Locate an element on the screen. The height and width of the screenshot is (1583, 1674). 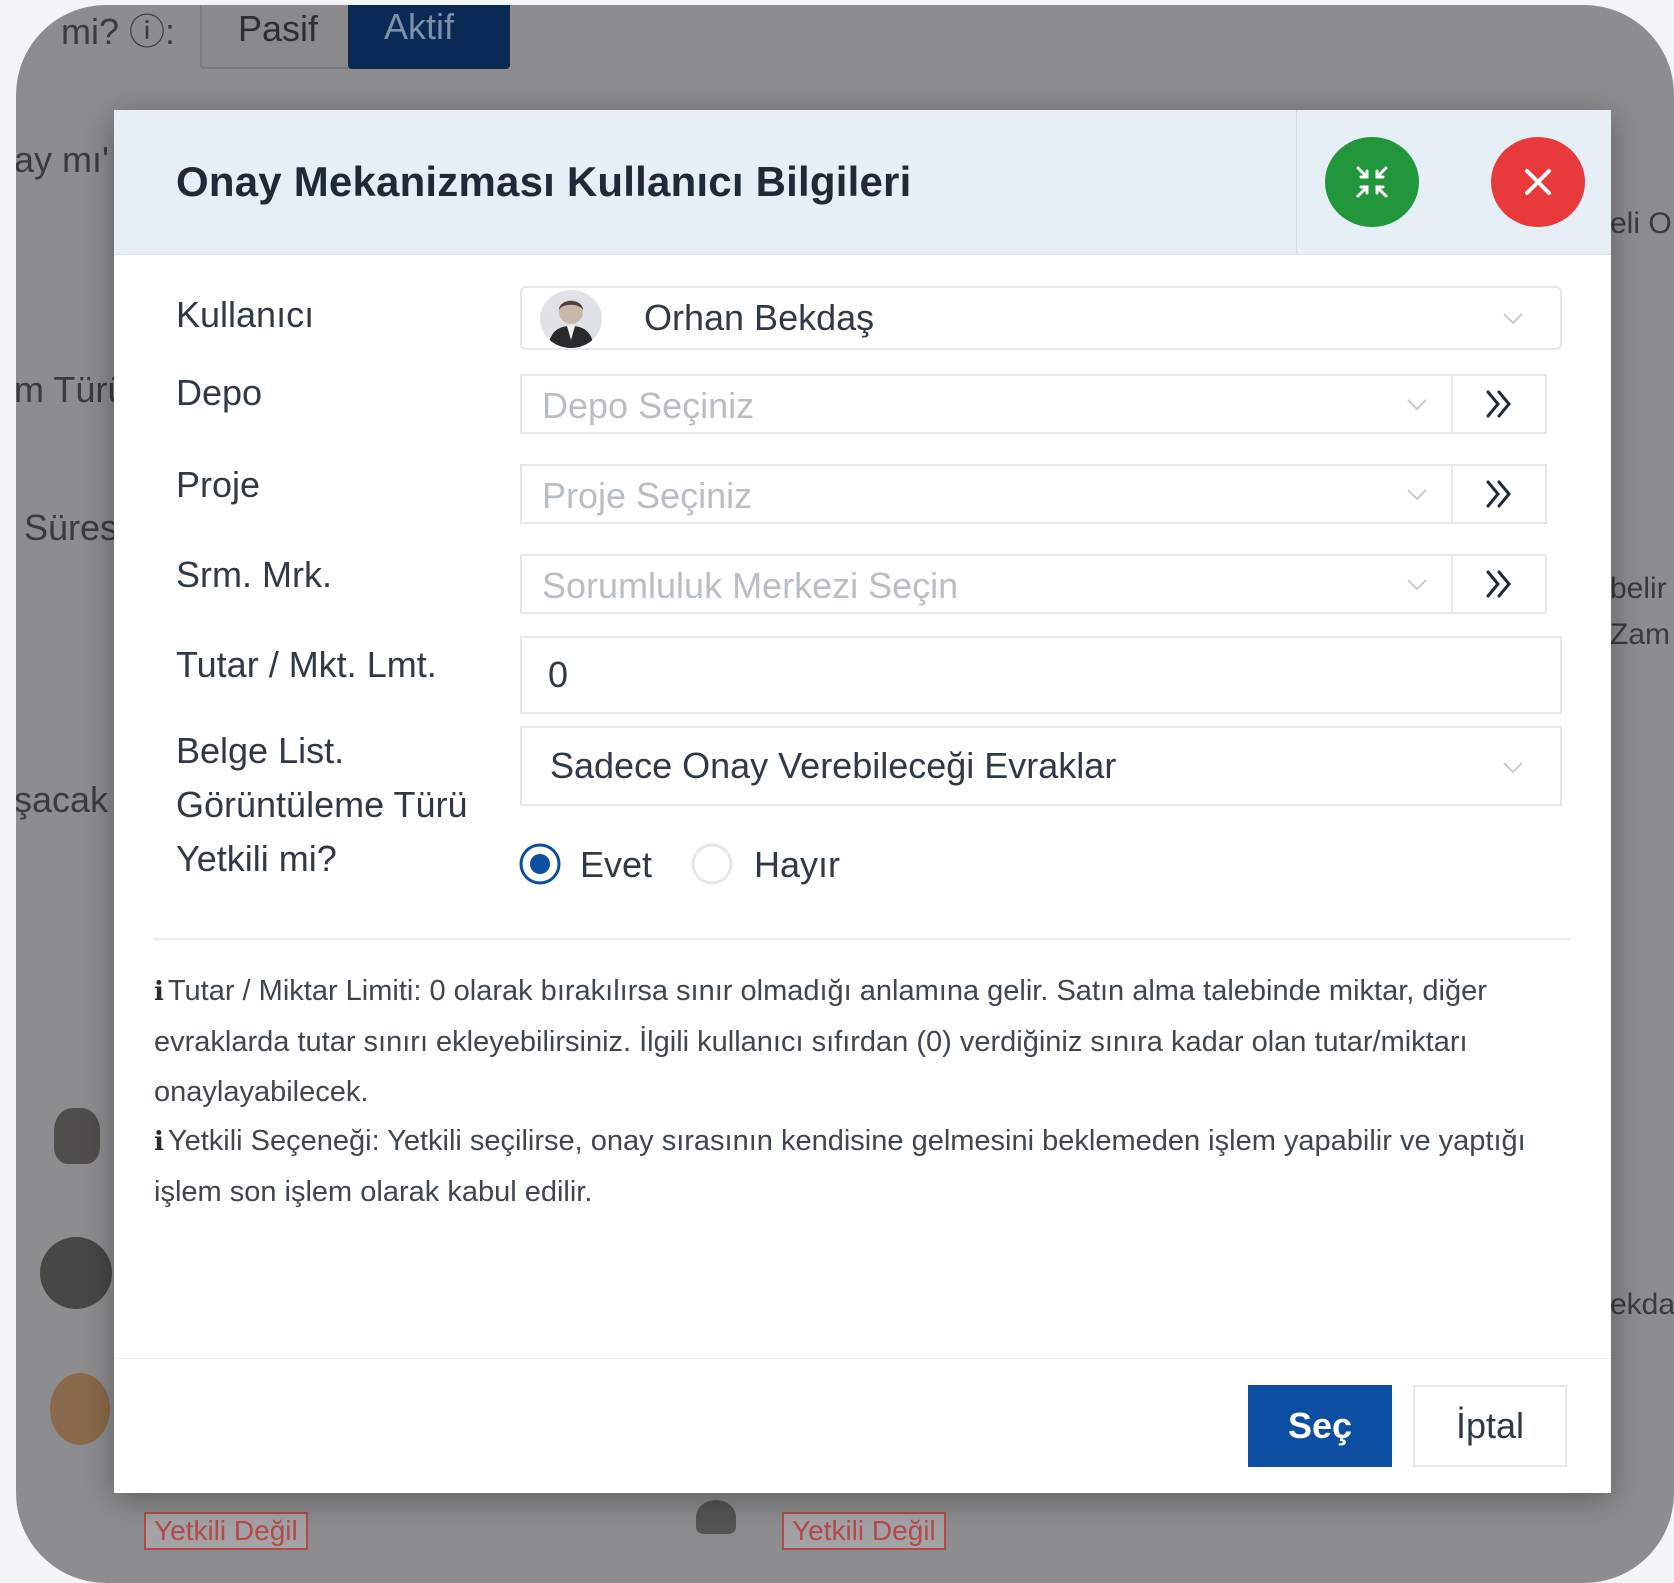
radio-unchecked-icon is located at coordinates (712, 864).